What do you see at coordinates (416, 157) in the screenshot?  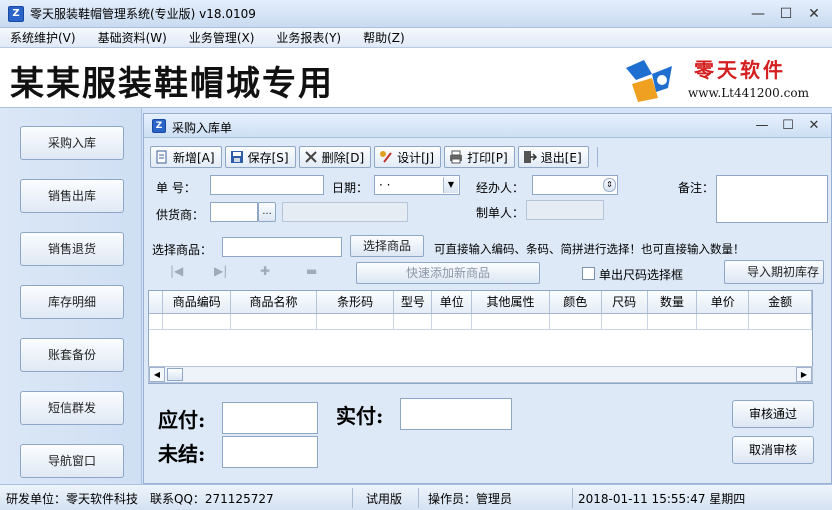 I see `design-button-label: 设计[J]` at bounding box center [416, 157].